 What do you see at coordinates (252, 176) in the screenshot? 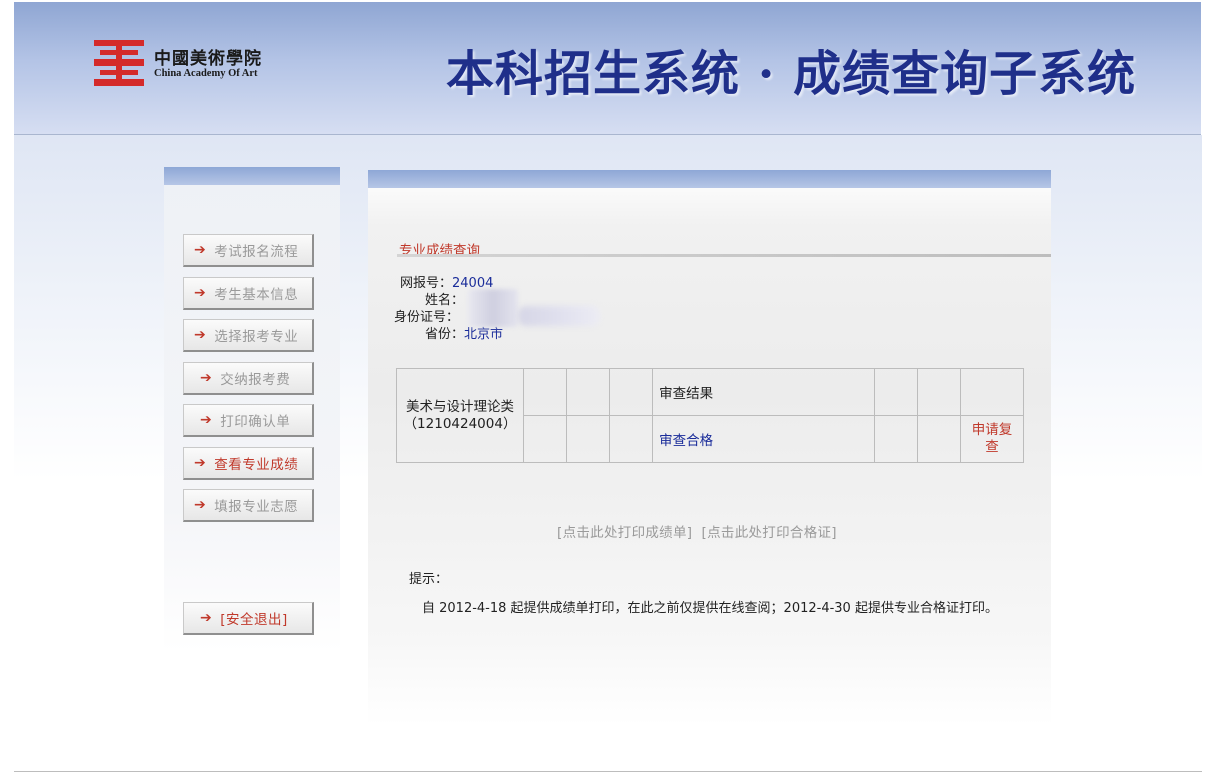
I see `sidebar-top-bar` at bounding box center [252, 176].